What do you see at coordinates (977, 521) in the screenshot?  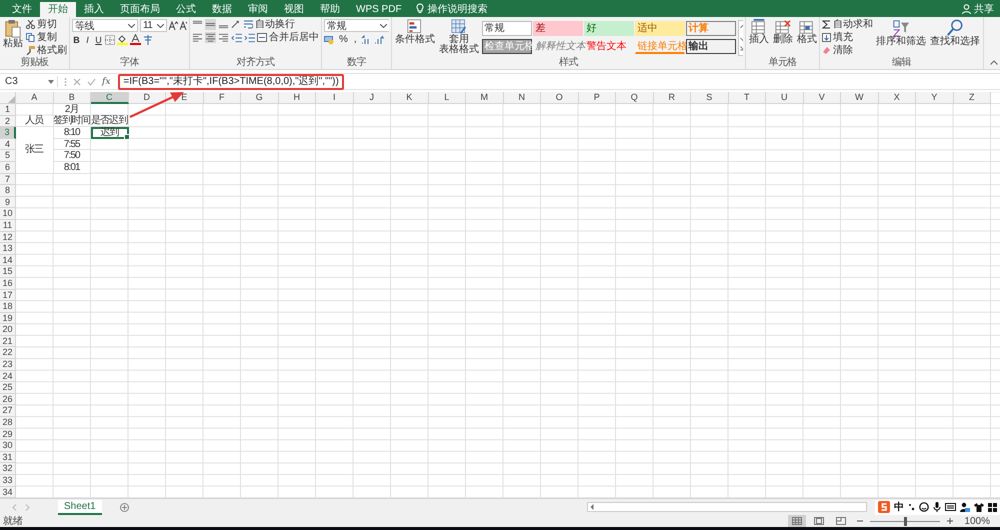 I see `zoom-level: 100%` at bounding box center [977, 521].